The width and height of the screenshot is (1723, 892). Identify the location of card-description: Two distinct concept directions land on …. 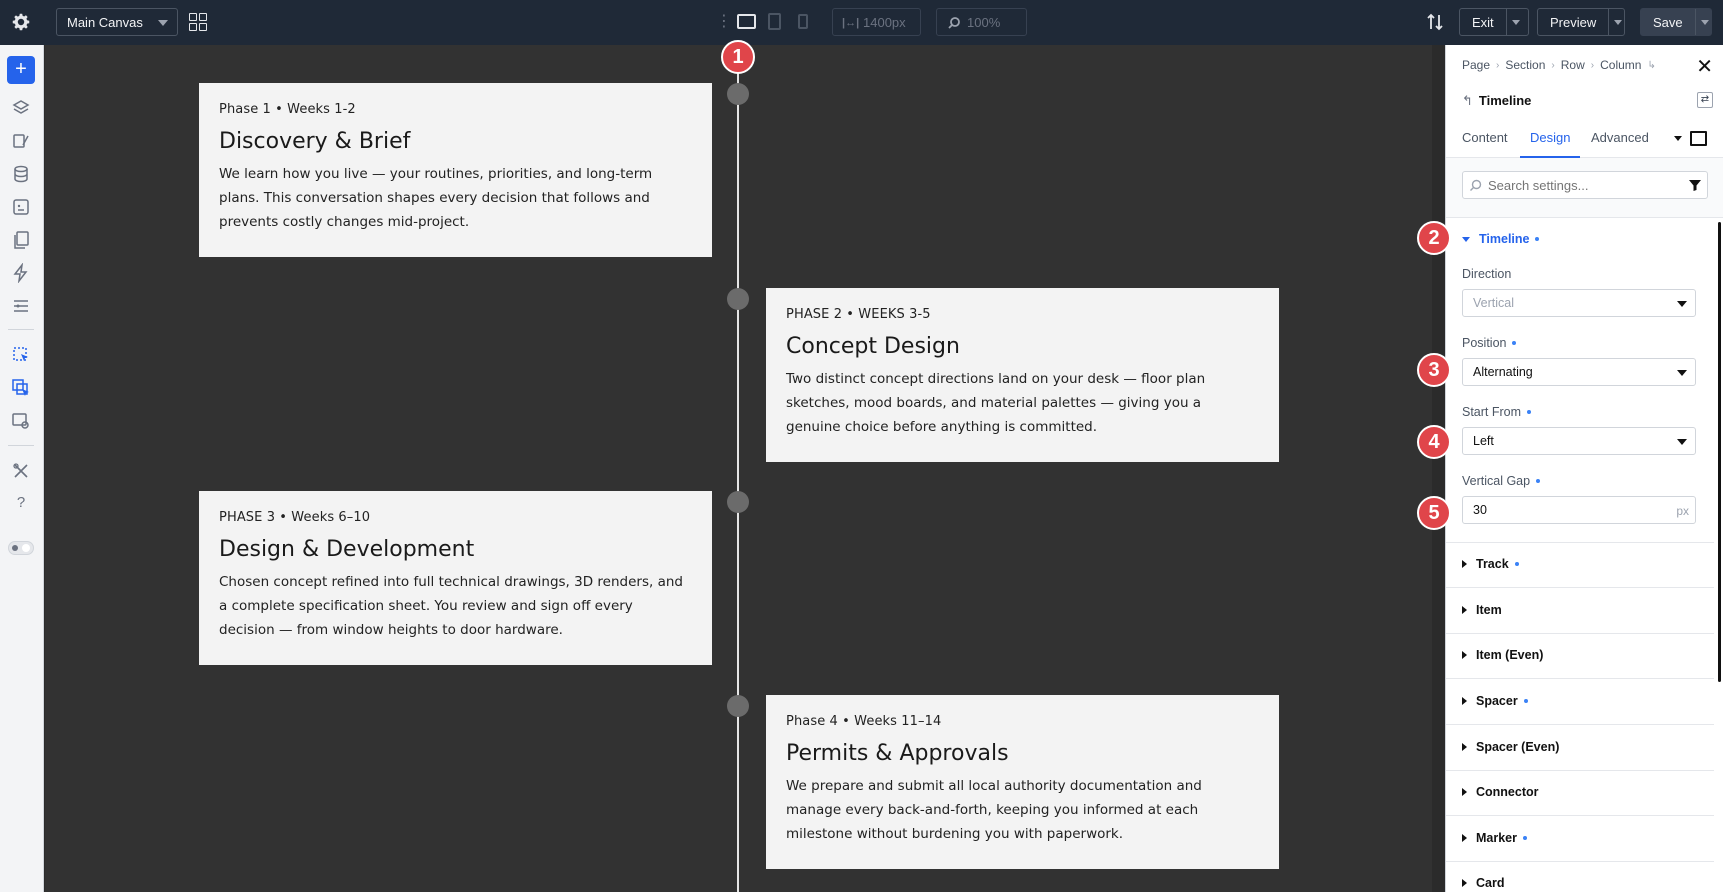
(996, 403).